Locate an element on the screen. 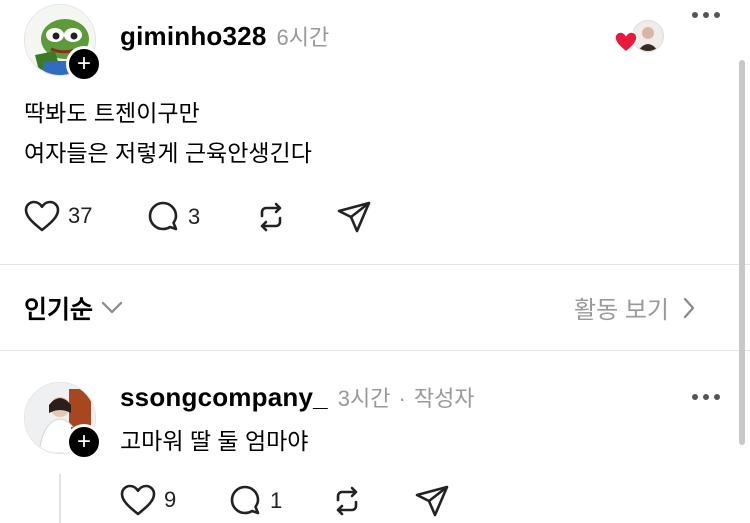 This screenshot has height=523, width=750. sort-dropdown: 인기순 is located at coordinates (73, 308).